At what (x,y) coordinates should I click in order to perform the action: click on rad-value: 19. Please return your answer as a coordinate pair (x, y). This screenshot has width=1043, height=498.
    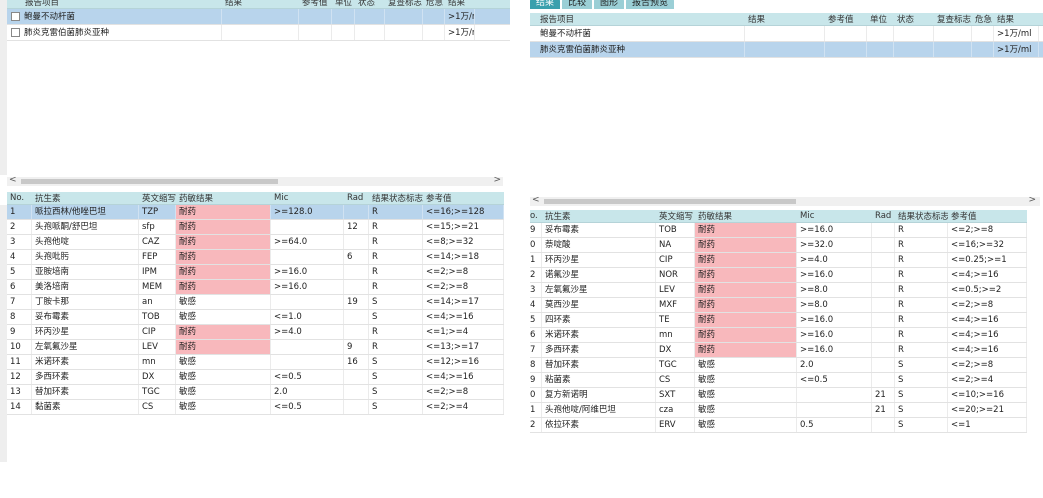
    Looking at the image, I should click on (356, 302).